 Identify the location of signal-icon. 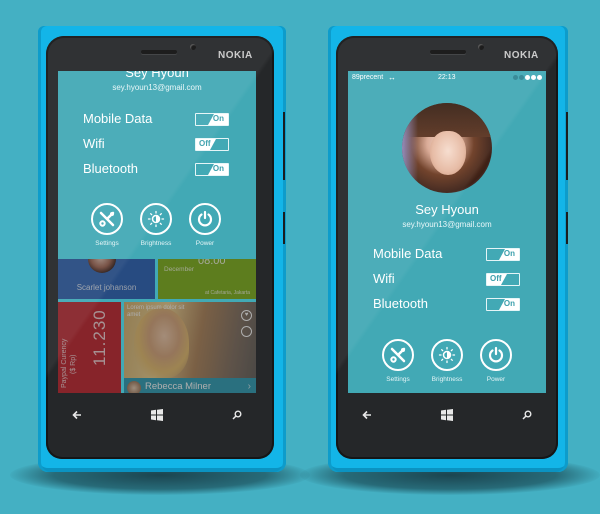
(527, 77).